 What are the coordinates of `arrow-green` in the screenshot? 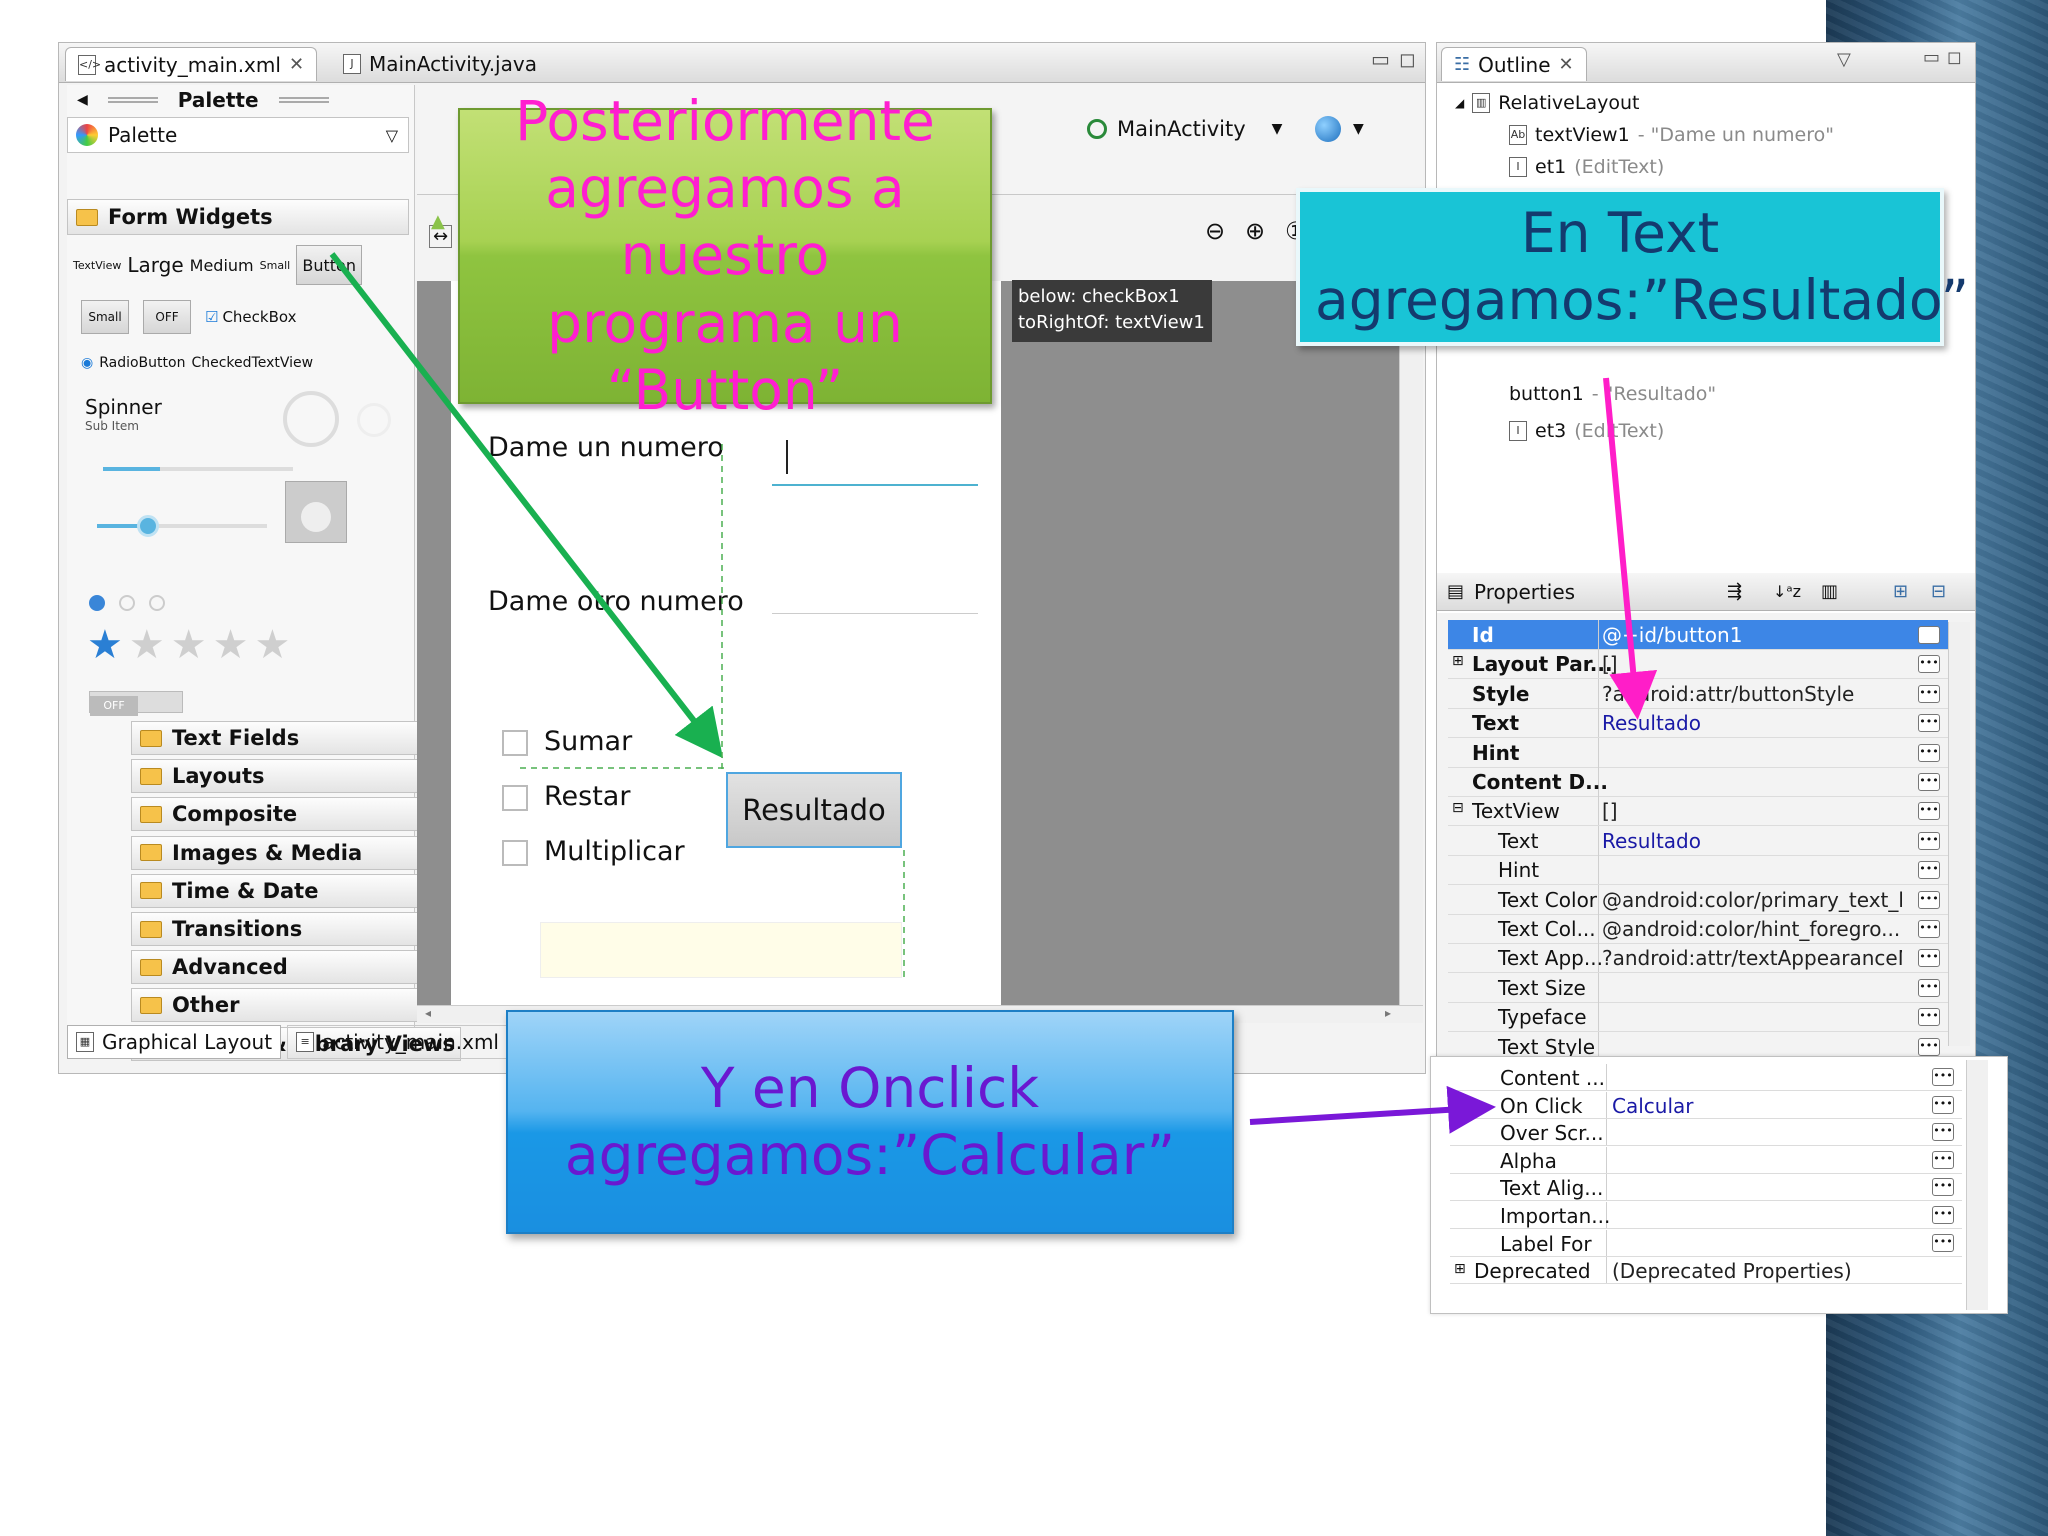 It's located at (526, 505).